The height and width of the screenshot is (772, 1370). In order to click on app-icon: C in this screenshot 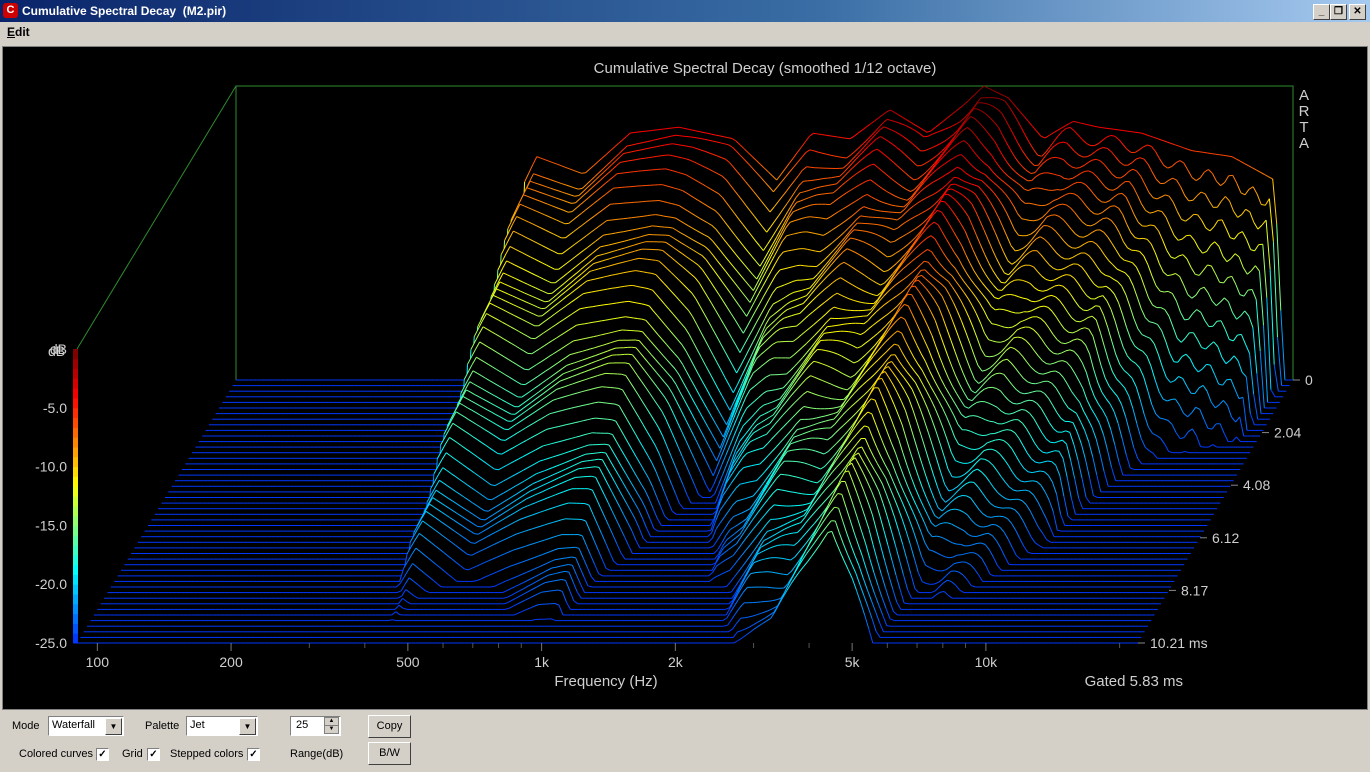, I will do `click(10, 10)`.